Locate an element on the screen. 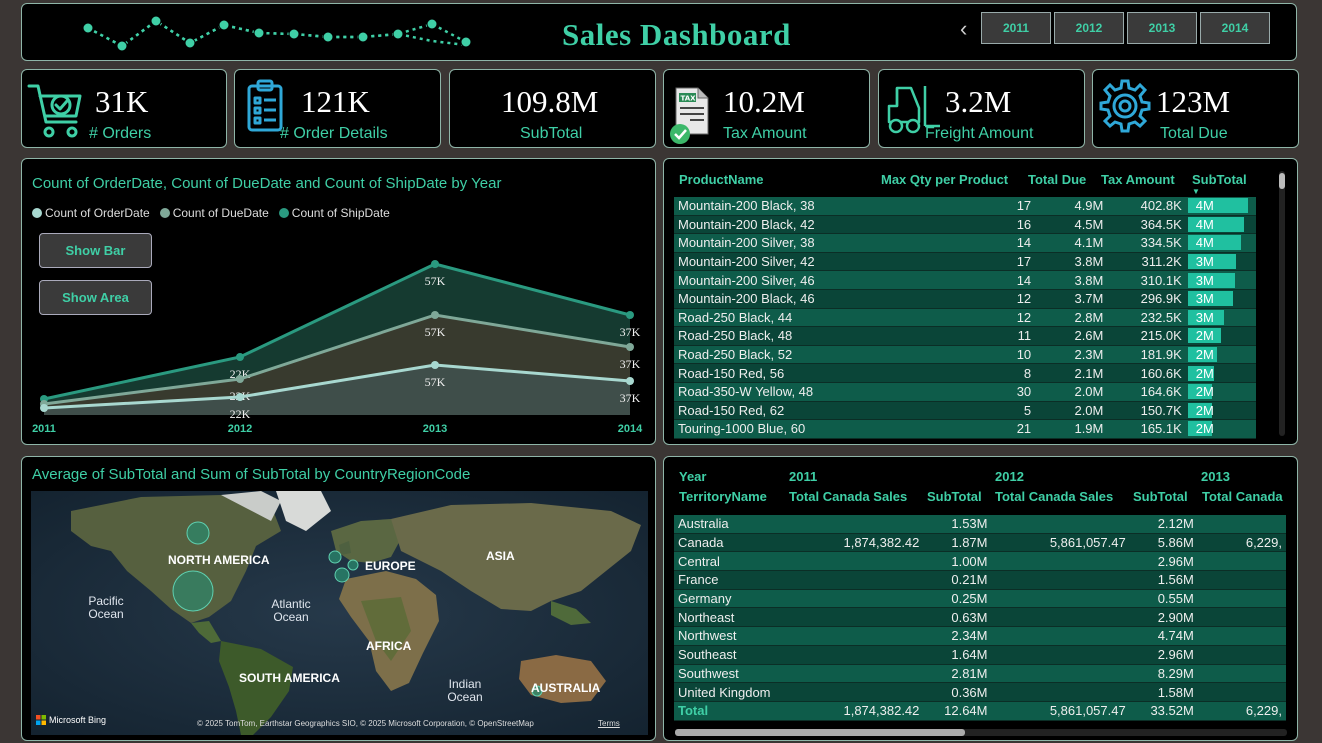 The height and width of the screenshot is (743, 1322). table-row: Road-350-W Yellow, 48 30 2.0M 164.6K 2M is located at coordinates (965, 392).